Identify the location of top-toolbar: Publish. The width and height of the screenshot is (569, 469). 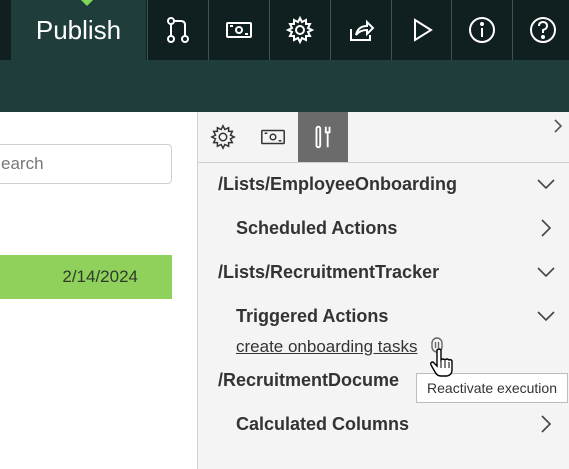
(284, 30).